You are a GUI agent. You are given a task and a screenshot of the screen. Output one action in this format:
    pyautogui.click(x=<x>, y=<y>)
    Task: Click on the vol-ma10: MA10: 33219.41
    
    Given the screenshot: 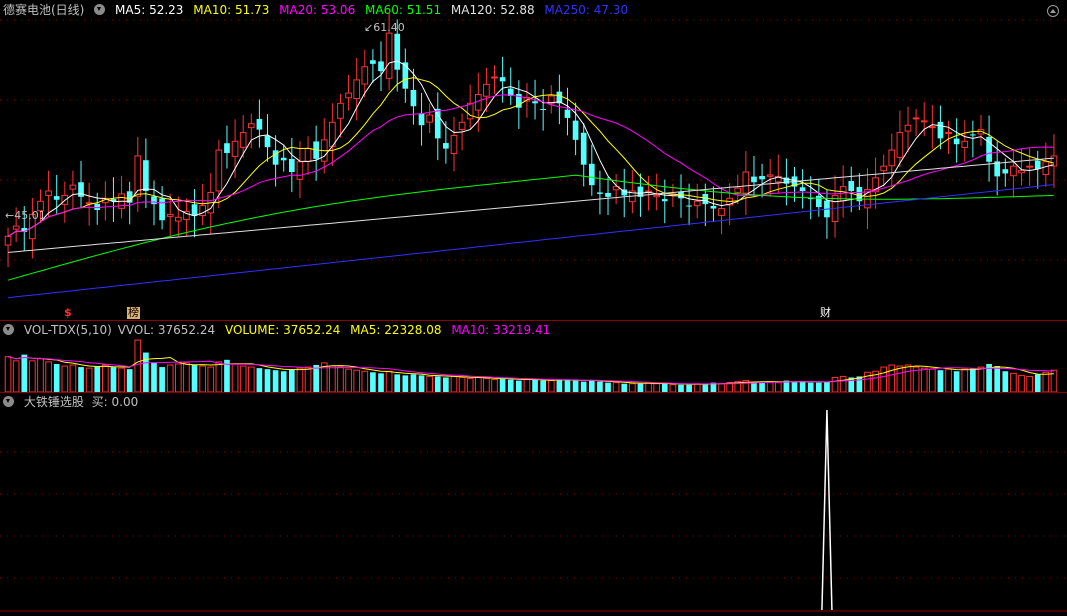 What is the action you would take?
    pyautogui.click(x=501, y=330)
    